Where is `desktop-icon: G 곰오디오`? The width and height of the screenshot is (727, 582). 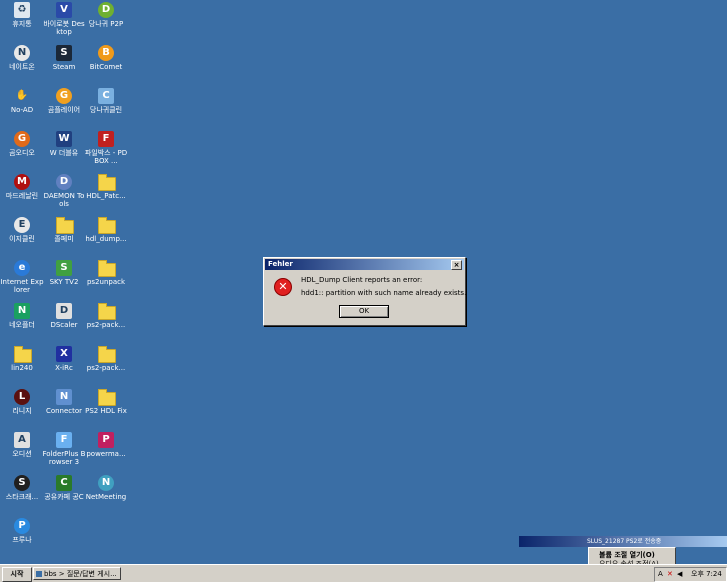 desktop-icon: G 곰오디오 is located at coordinates (22, 143).